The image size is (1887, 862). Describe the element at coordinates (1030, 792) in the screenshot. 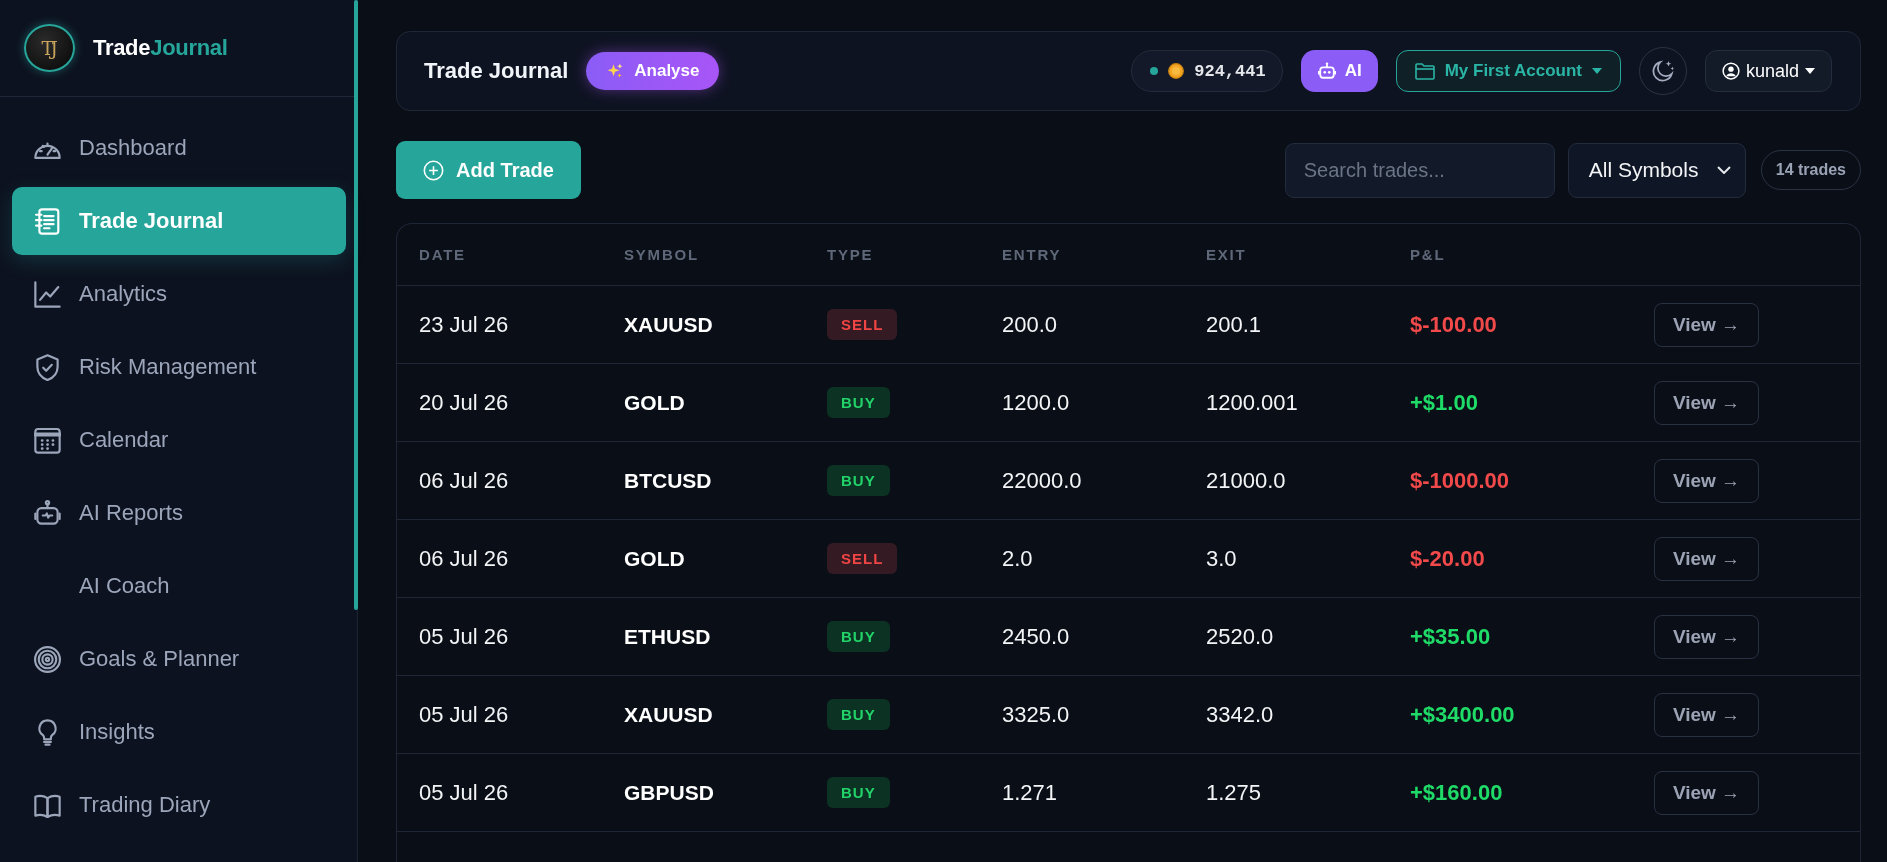

I see `entry-cell: 1.271` at that location.